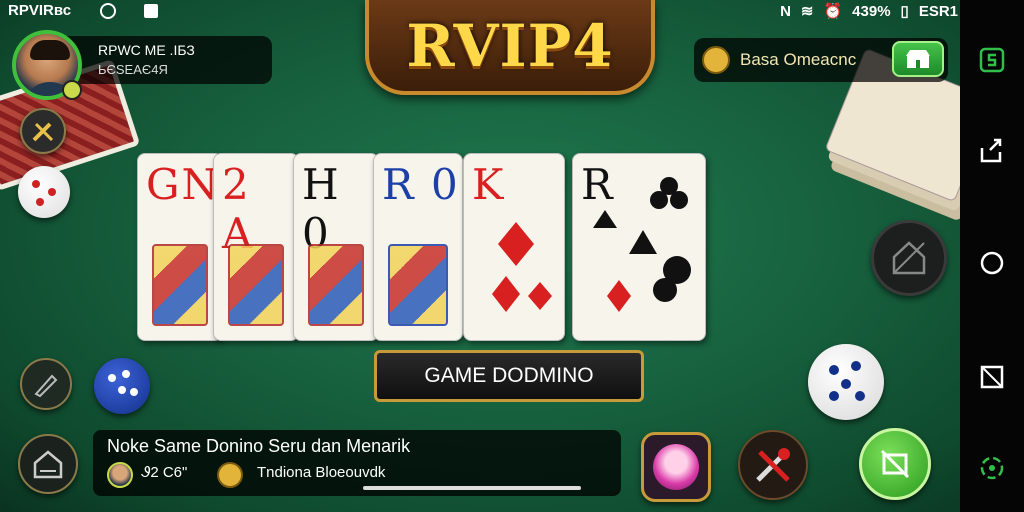 Image resolution: width=1024 pixels, height=512 pixels. Describe the element at coordinates (489, 184) in the screenshot. I see `card-rank: K` at that location.